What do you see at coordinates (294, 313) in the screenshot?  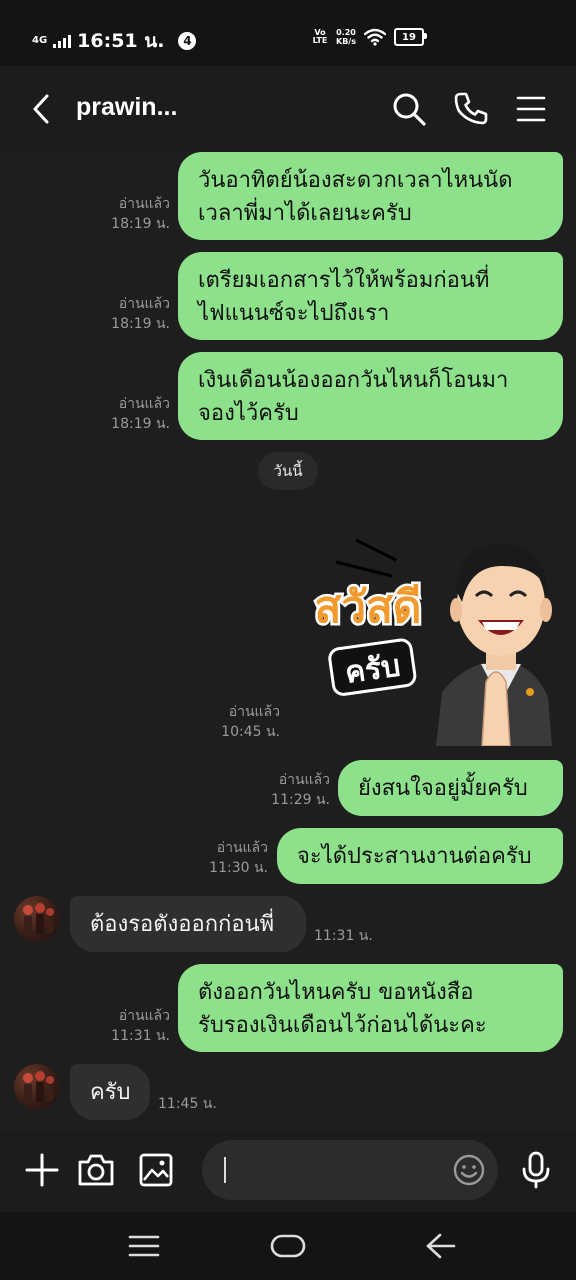 I see `message-line: ไฟแนนซ์จะไปถึงเรา` at bounding box center [294, 313].